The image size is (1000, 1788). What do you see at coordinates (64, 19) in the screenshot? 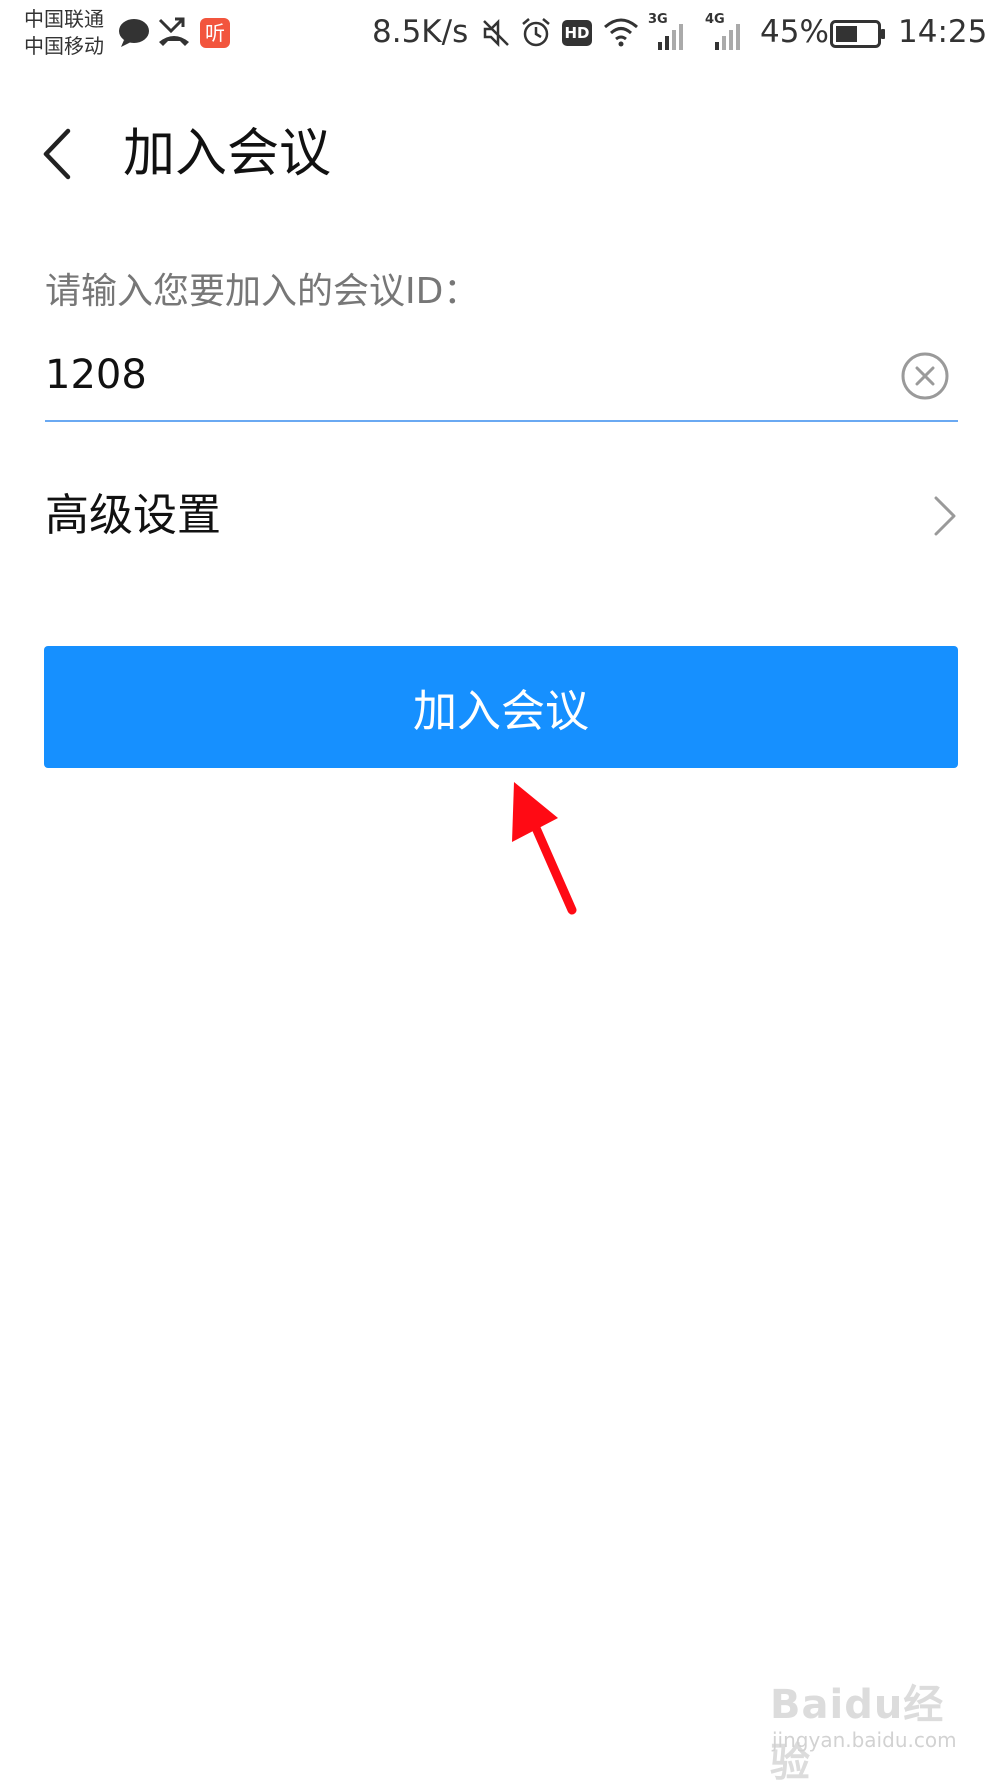
I see `carrier-1: 中国联通` at bounding box center [64, 19].